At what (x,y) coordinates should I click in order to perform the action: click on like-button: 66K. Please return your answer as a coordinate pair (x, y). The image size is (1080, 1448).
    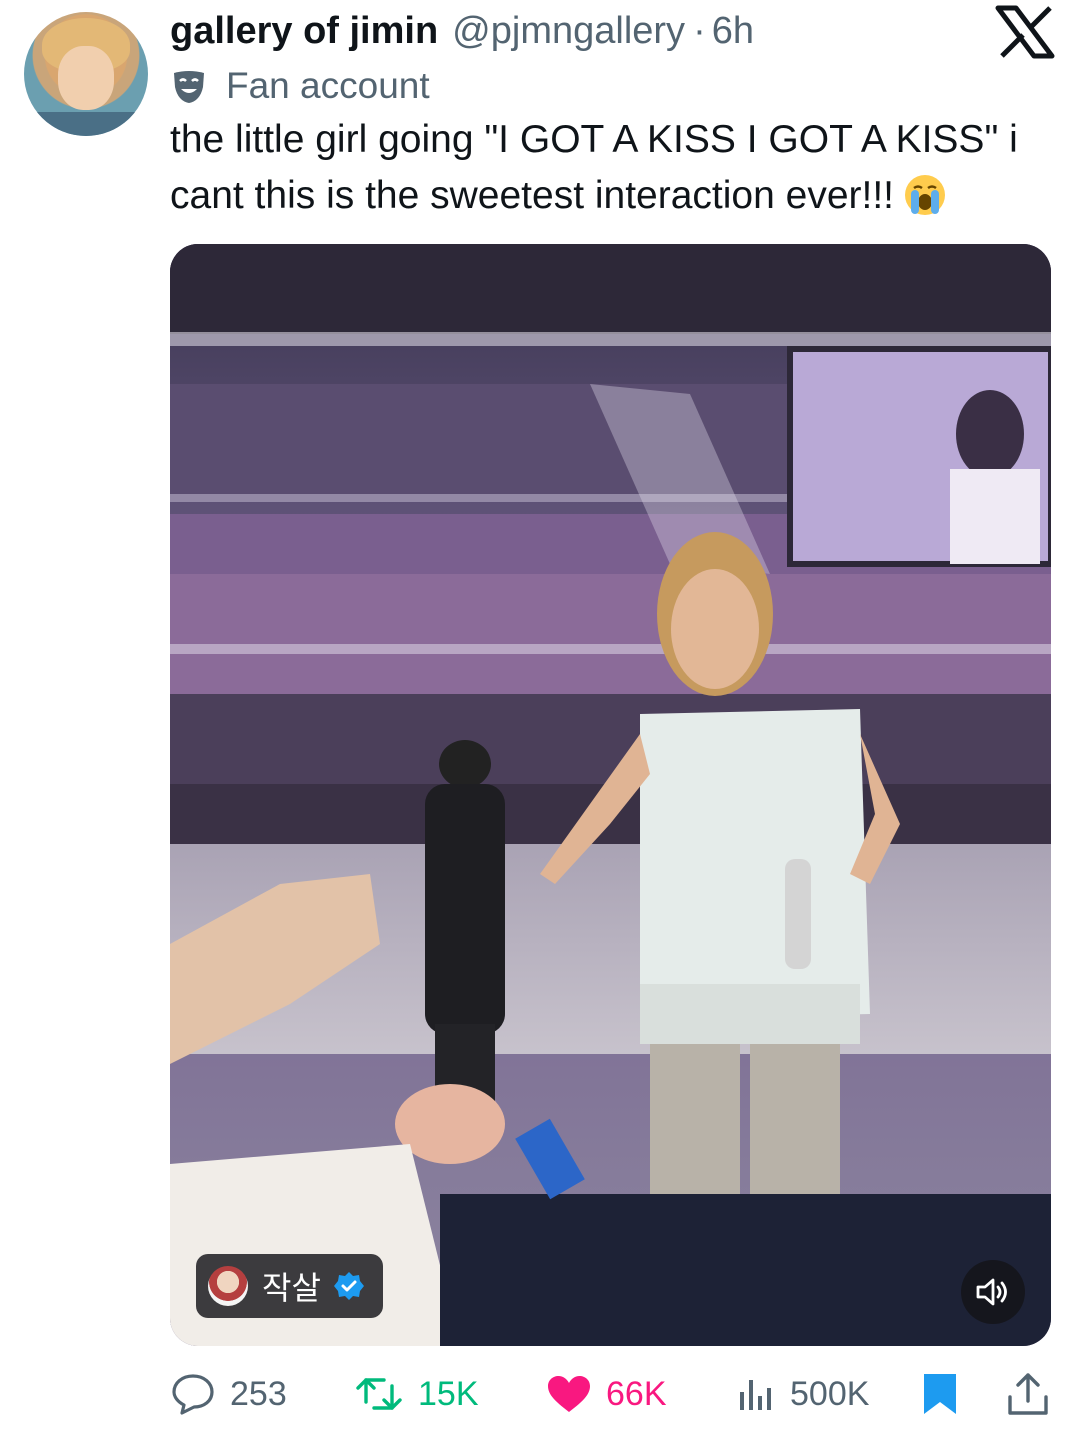
    Looking at the image, I should click on (606, 1394).